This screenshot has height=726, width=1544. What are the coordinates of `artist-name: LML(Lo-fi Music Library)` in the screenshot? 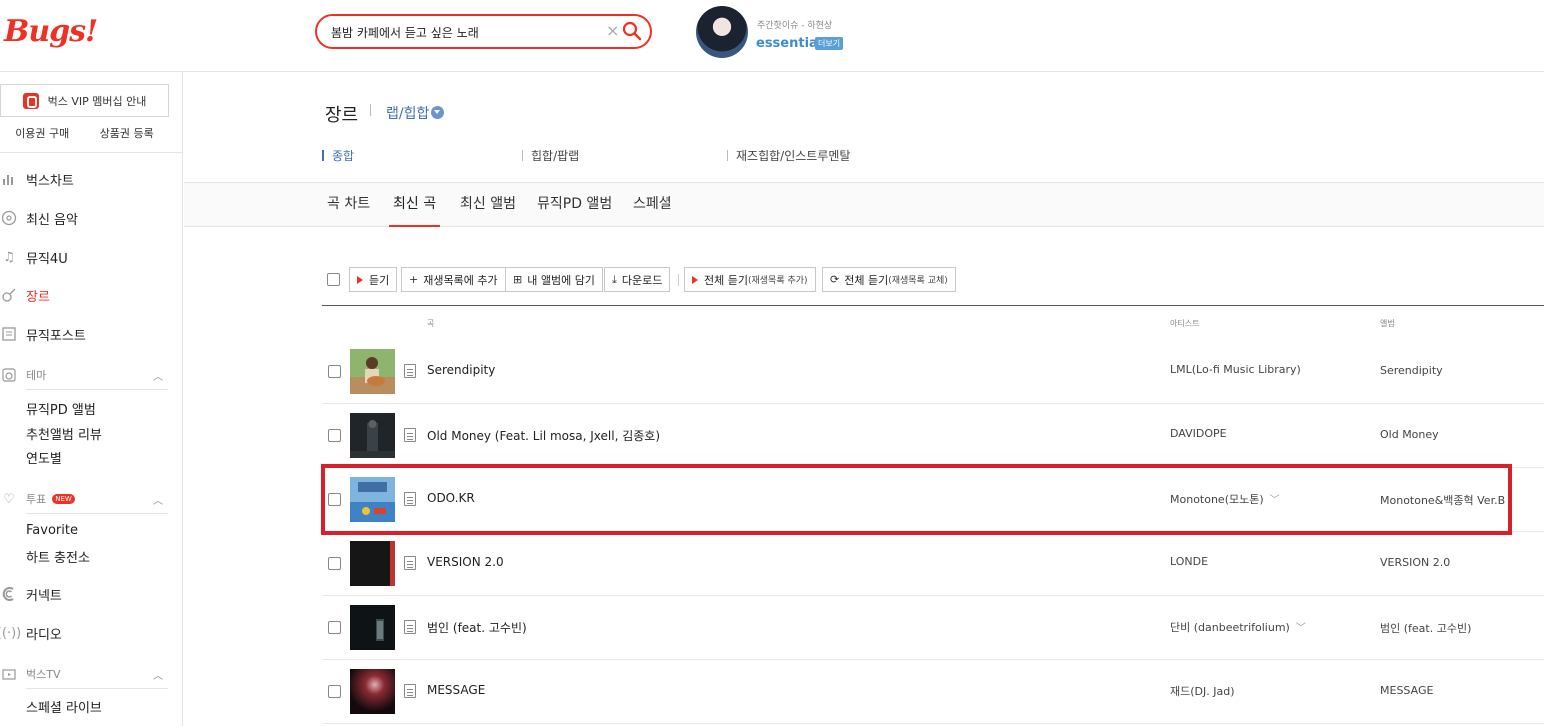 It's located at (1235, 369).